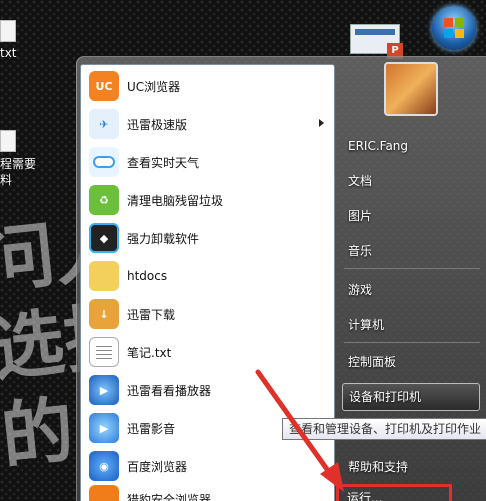 The width and height of the screenshot is (486, 501). What do you see at coordinates (207, 276) in the screenshot?
I see `program-htdocs: htdocs` at bounding box center [207, 276].